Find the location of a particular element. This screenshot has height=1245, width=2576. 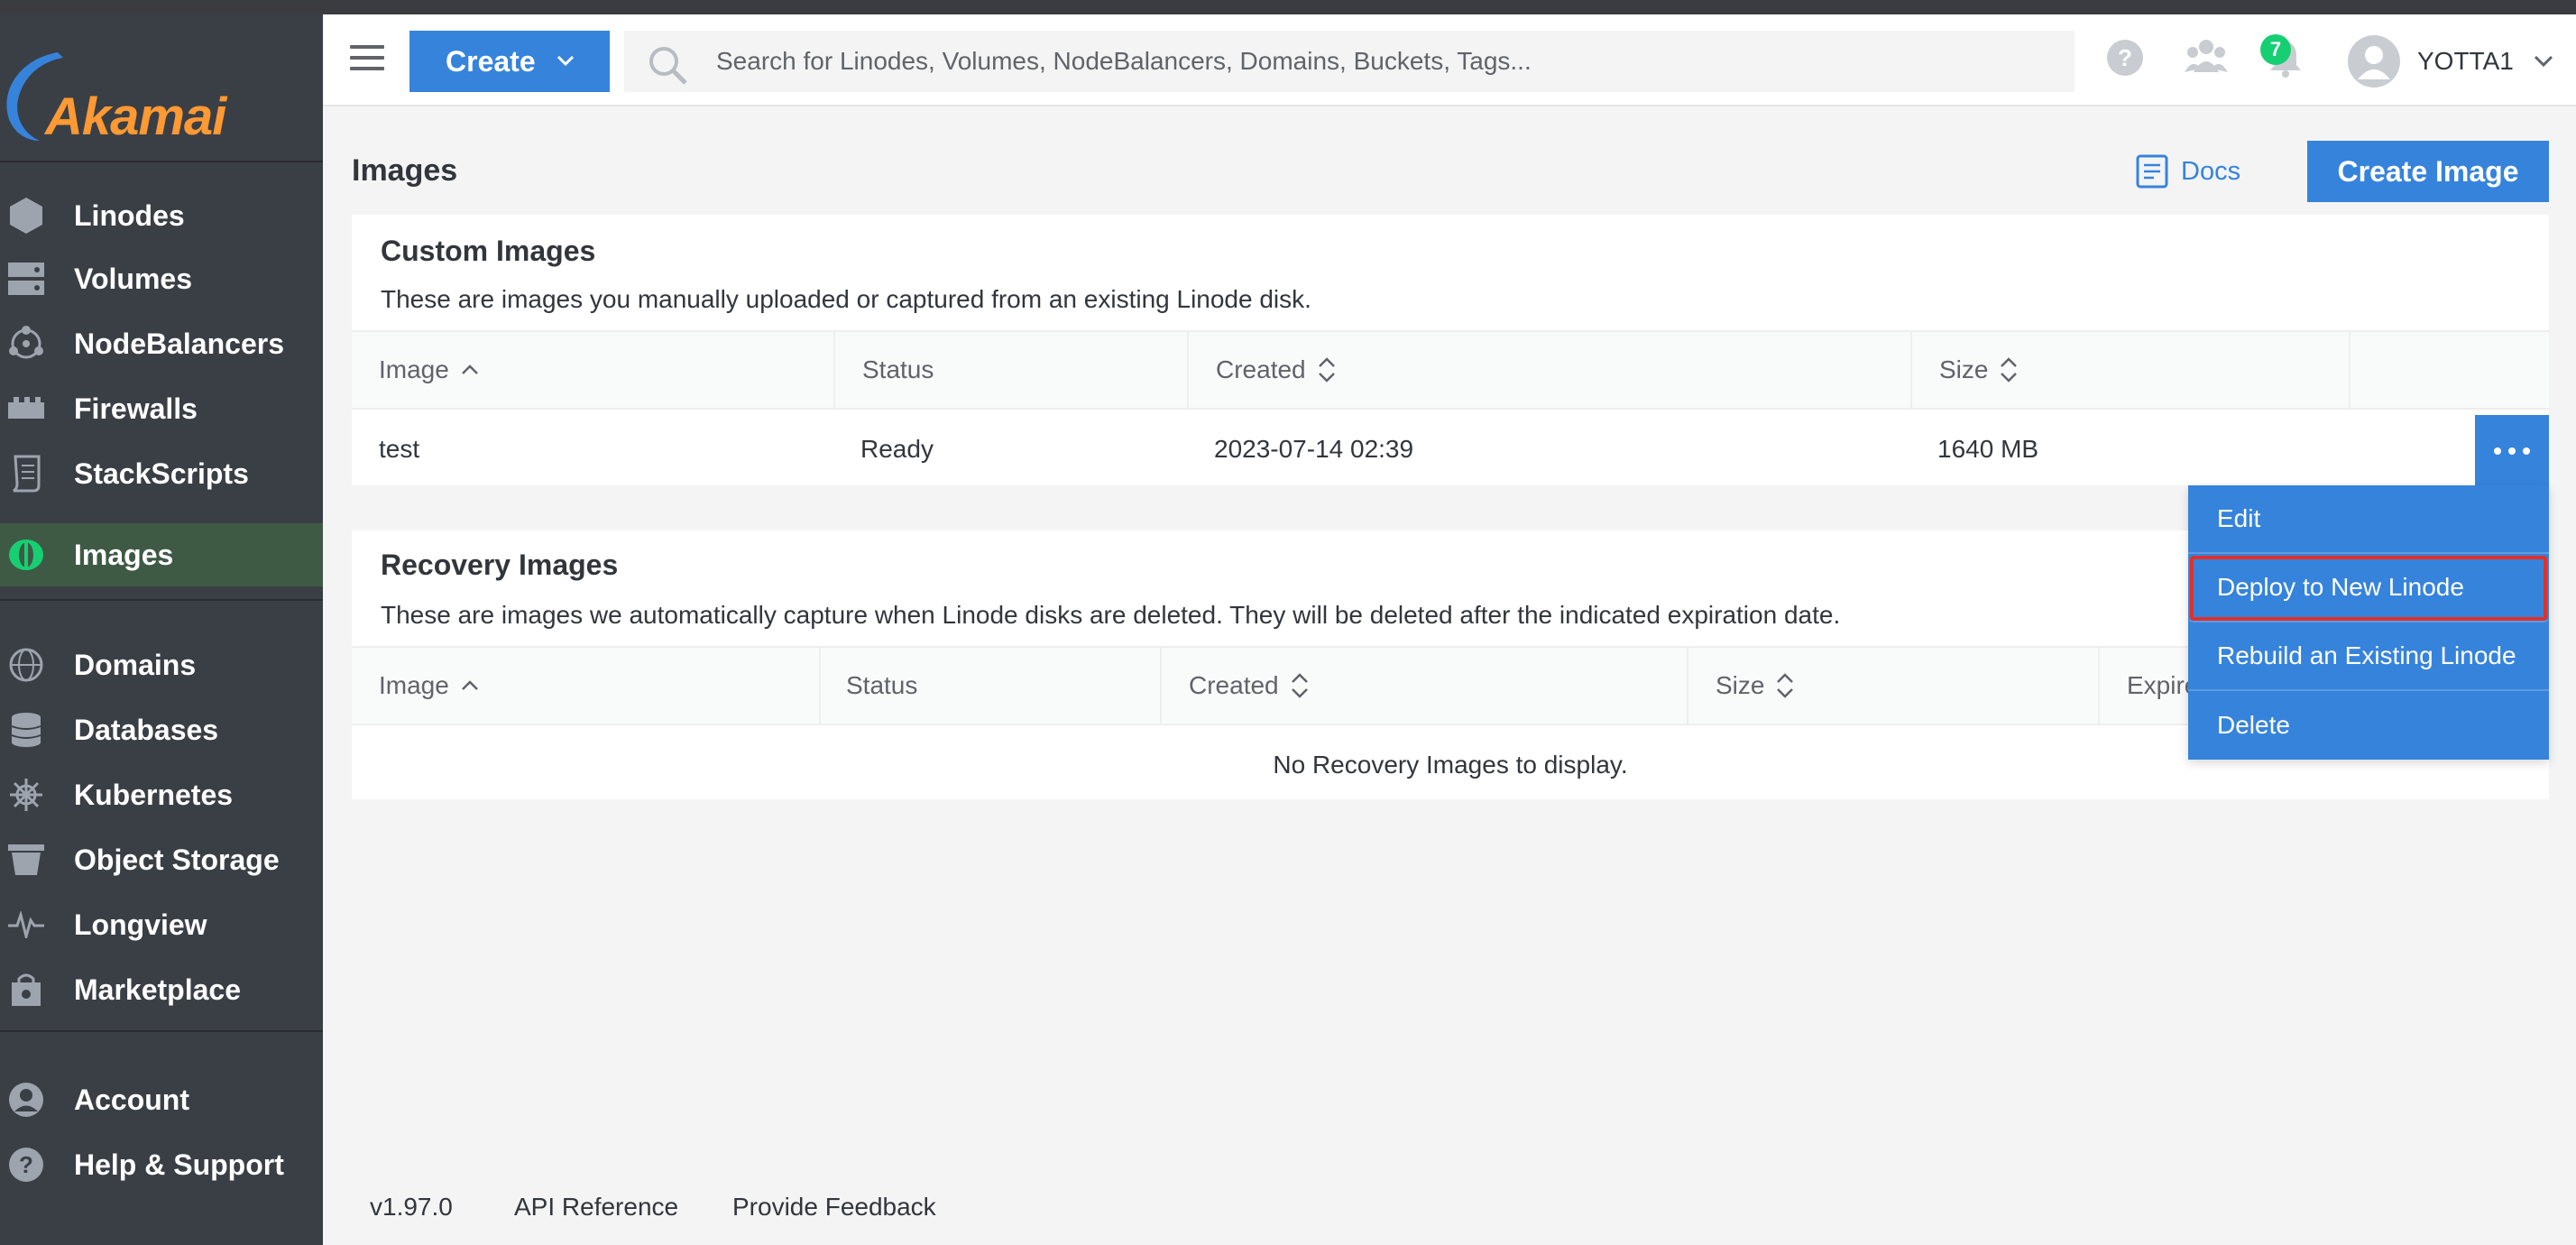

community-icon is located at coordinates (2207, 60).